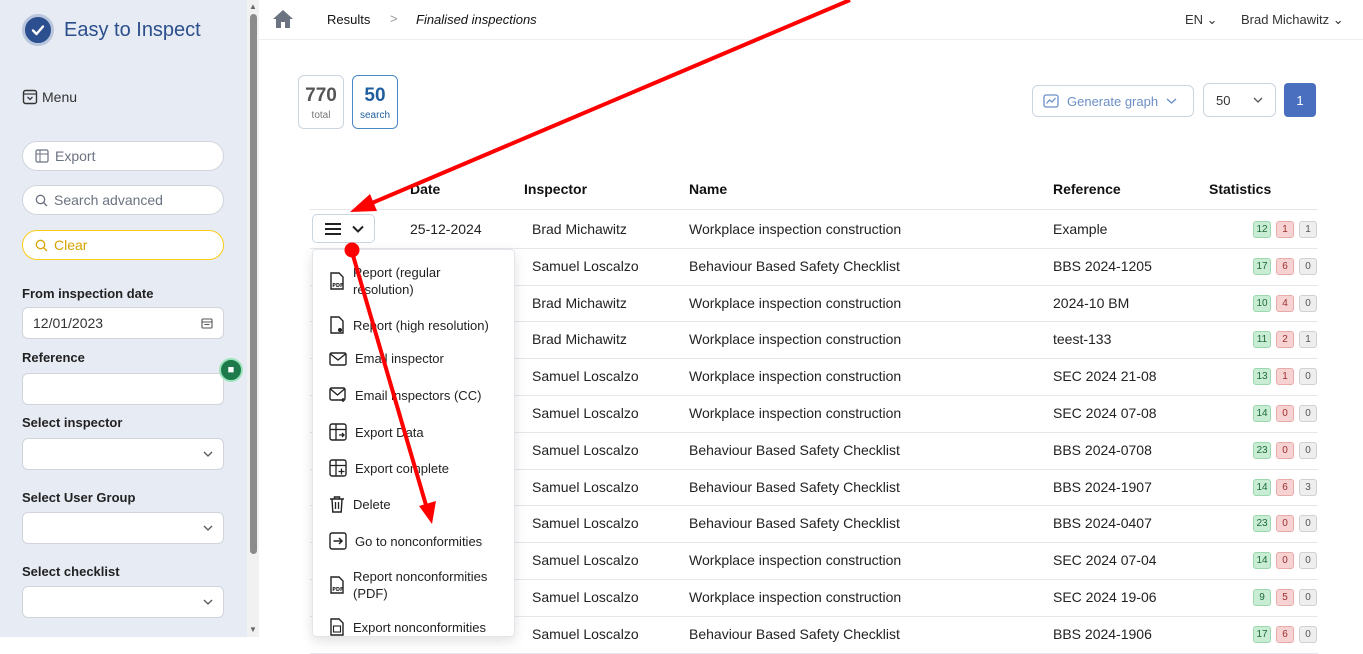 The width and height of the screenshot is (1363, 654). What do you see at coordinates (1105, 597) in the screenshot?
I see `cell-reference: SEC 2024 19-06` at bounding box center [1105, 597].